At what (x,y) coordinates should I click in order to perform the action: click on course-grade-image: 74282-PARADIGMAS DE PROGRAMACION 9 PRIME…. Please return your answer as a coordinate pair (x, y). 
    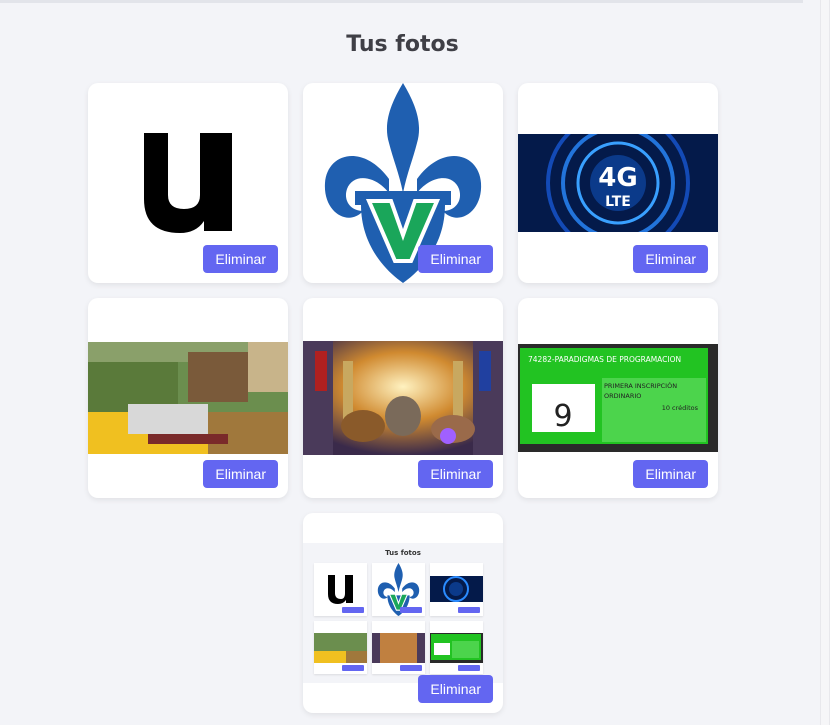
    Looking at the image, I should click on (618, 398).